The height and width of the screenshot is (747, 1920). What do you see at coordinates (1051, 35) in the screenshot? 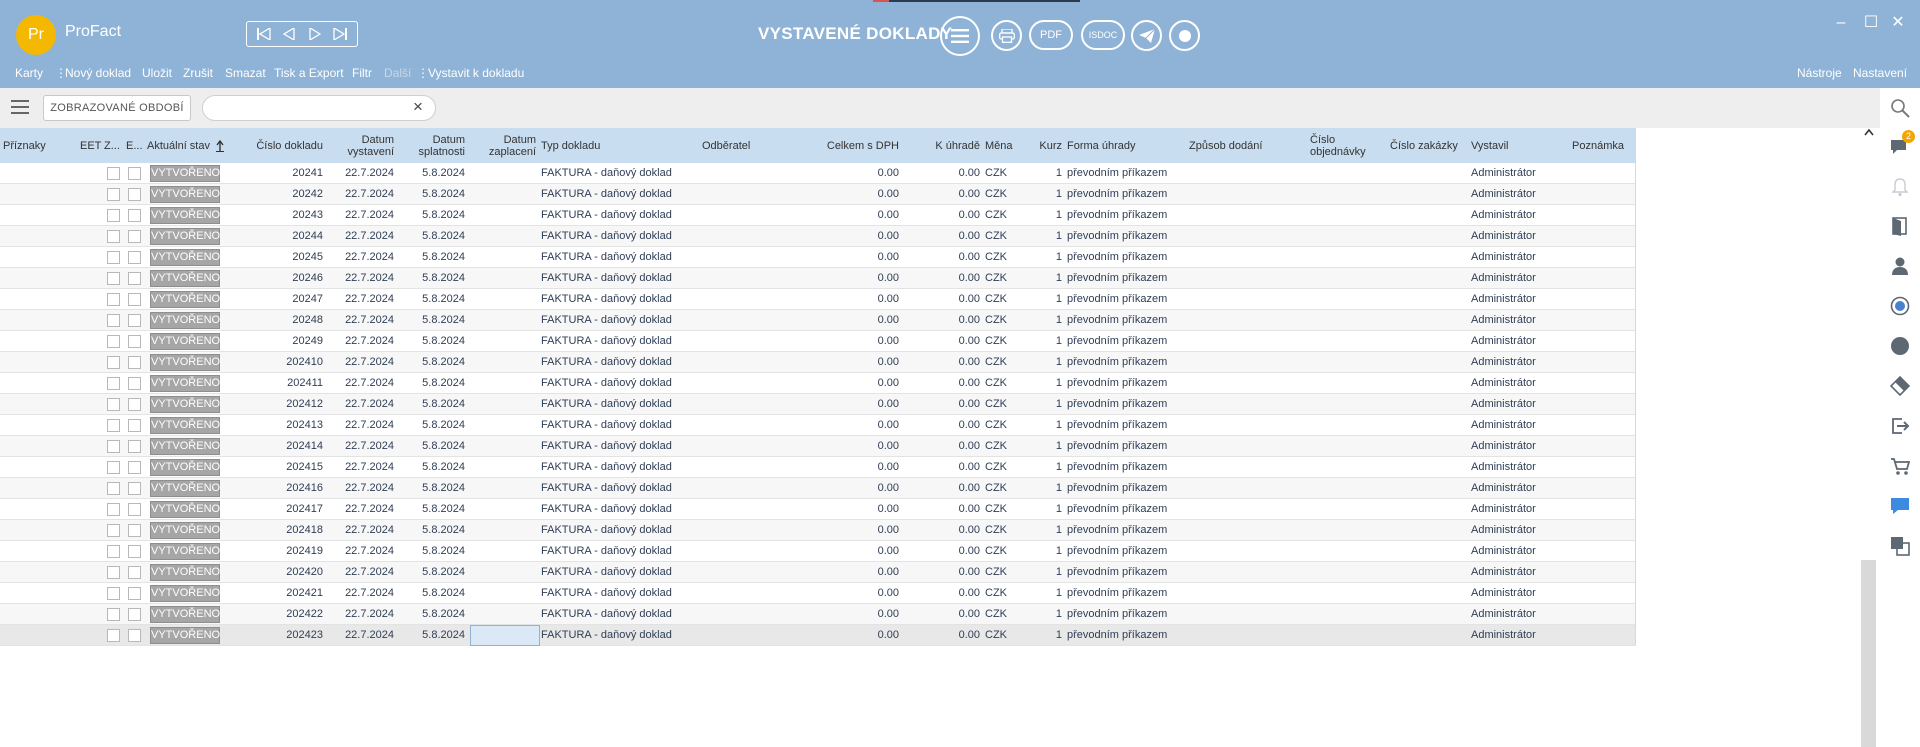
I see `pdf-export-button: PDF` at bounding box center [1051, 35].